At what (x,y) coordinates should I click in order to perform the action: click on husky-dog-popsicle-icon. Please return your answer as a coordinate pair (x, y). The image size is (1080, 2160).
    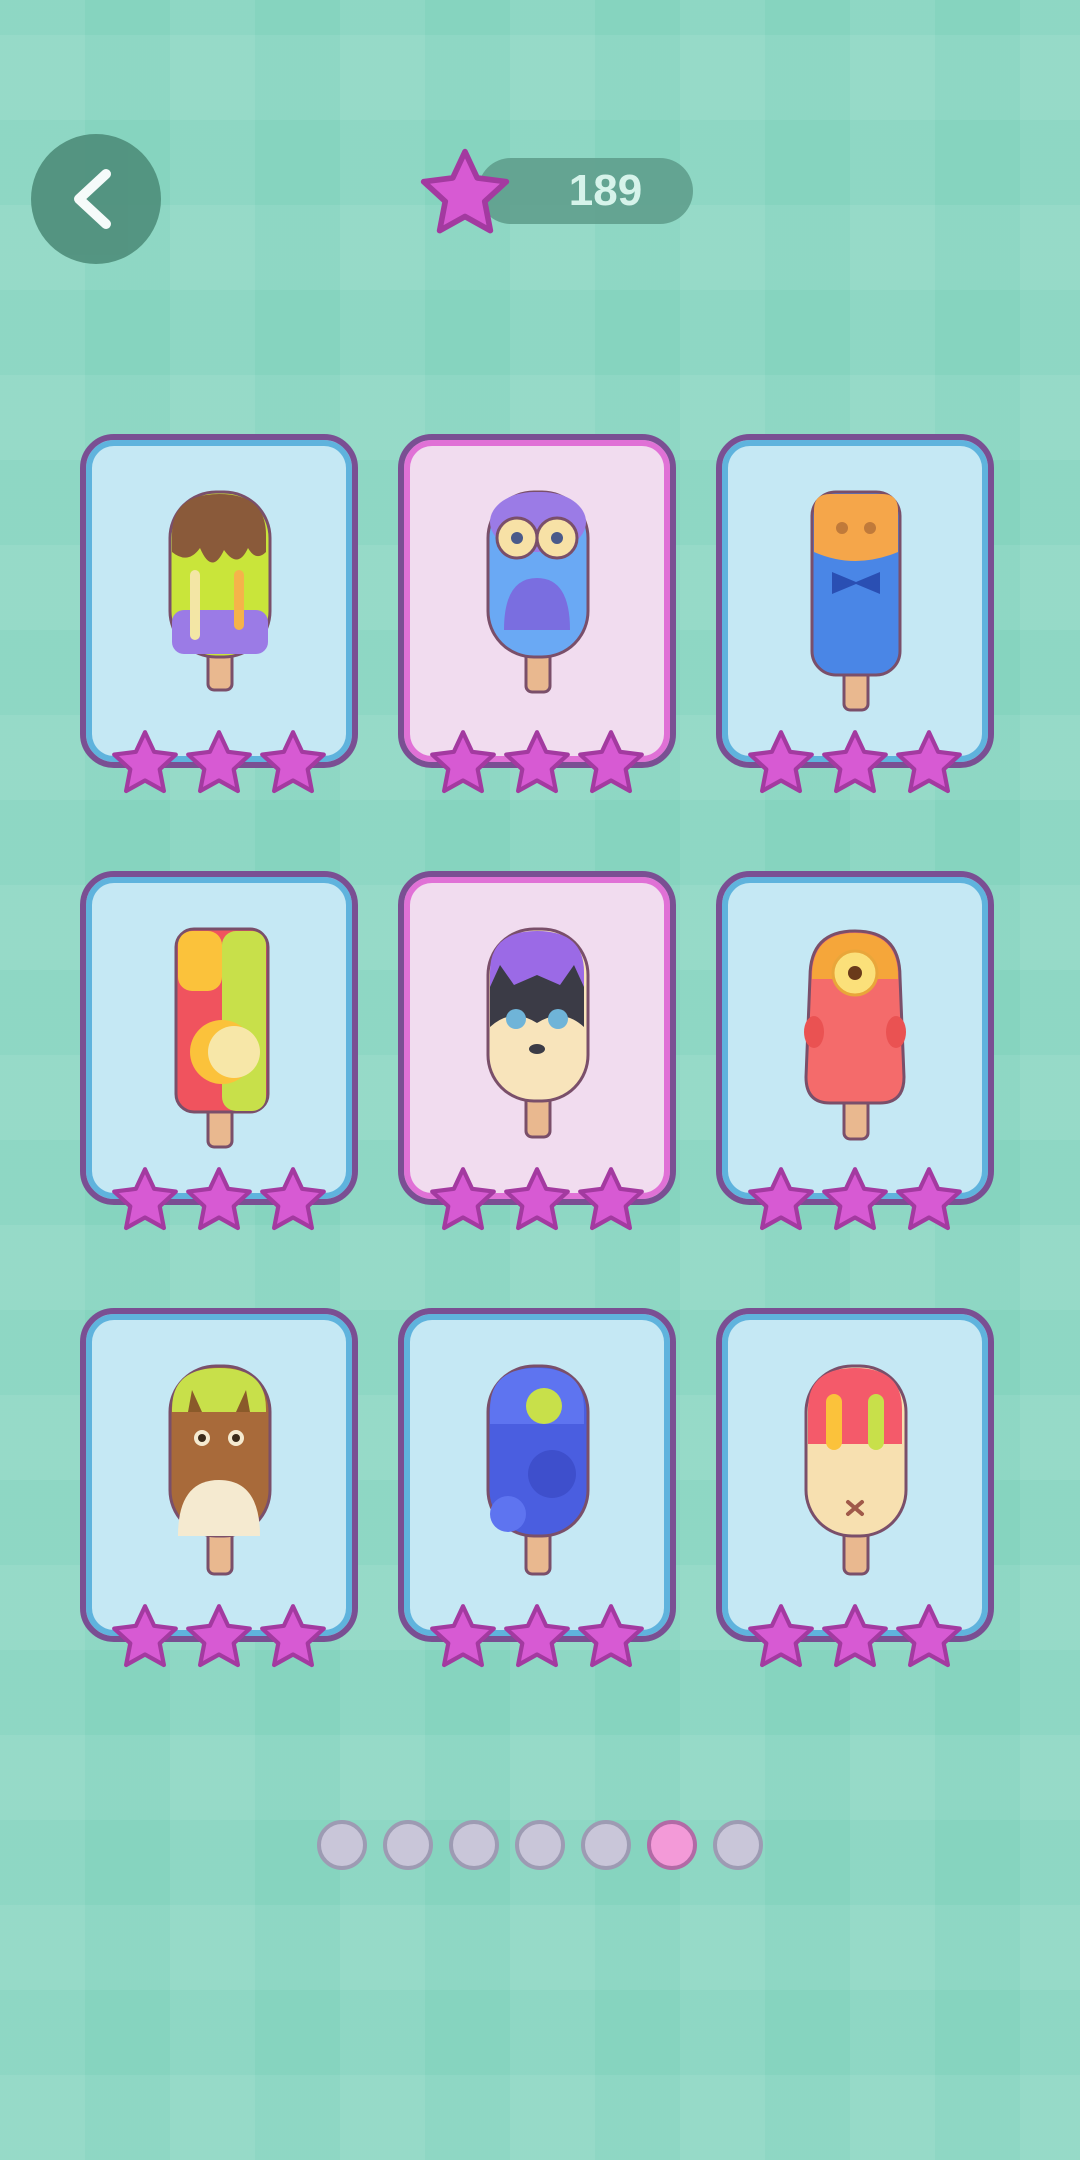
    Looking at the image, I should click on (538, 1033).